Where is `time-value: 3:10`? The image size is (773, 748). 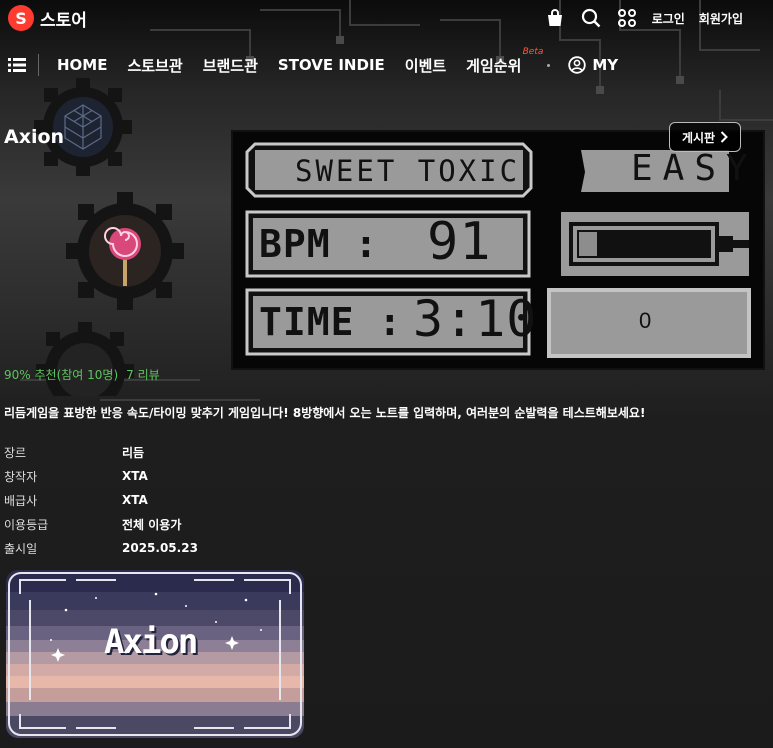
time-value: 3:10 is located at coordinates (475, 319).